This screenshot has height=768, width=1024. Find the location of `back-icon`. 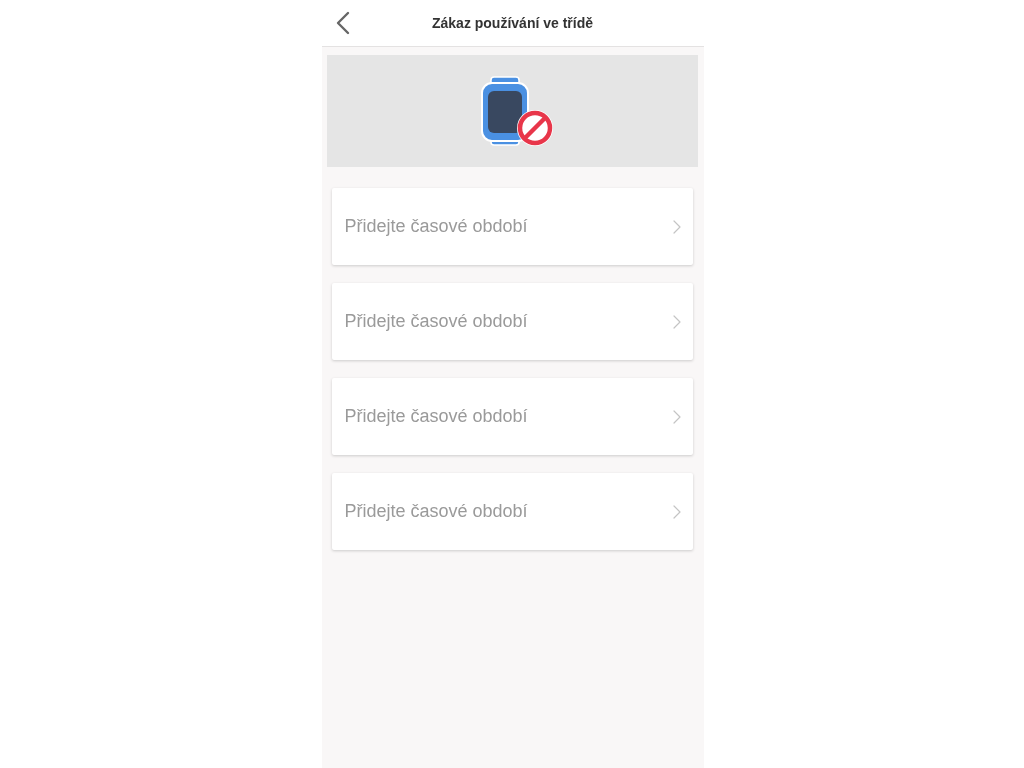

back-icon is located at coordinates (342, 23).